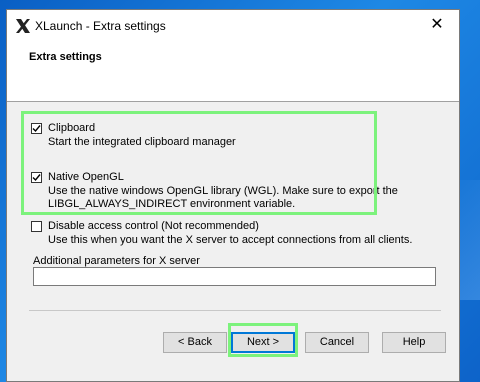  I want to click on disable-access-control-label: Disable access control (Not recommended), so click(153, 226).